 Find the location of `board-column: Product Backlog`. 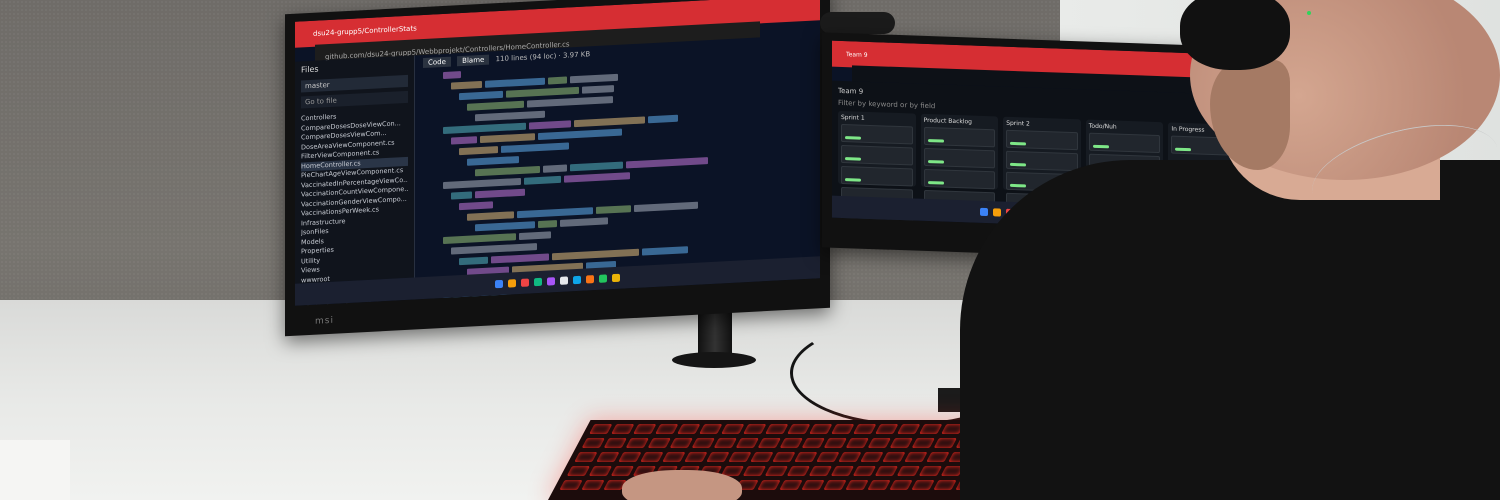

board-column: Product Backlog is located at coordinates (959, 162).